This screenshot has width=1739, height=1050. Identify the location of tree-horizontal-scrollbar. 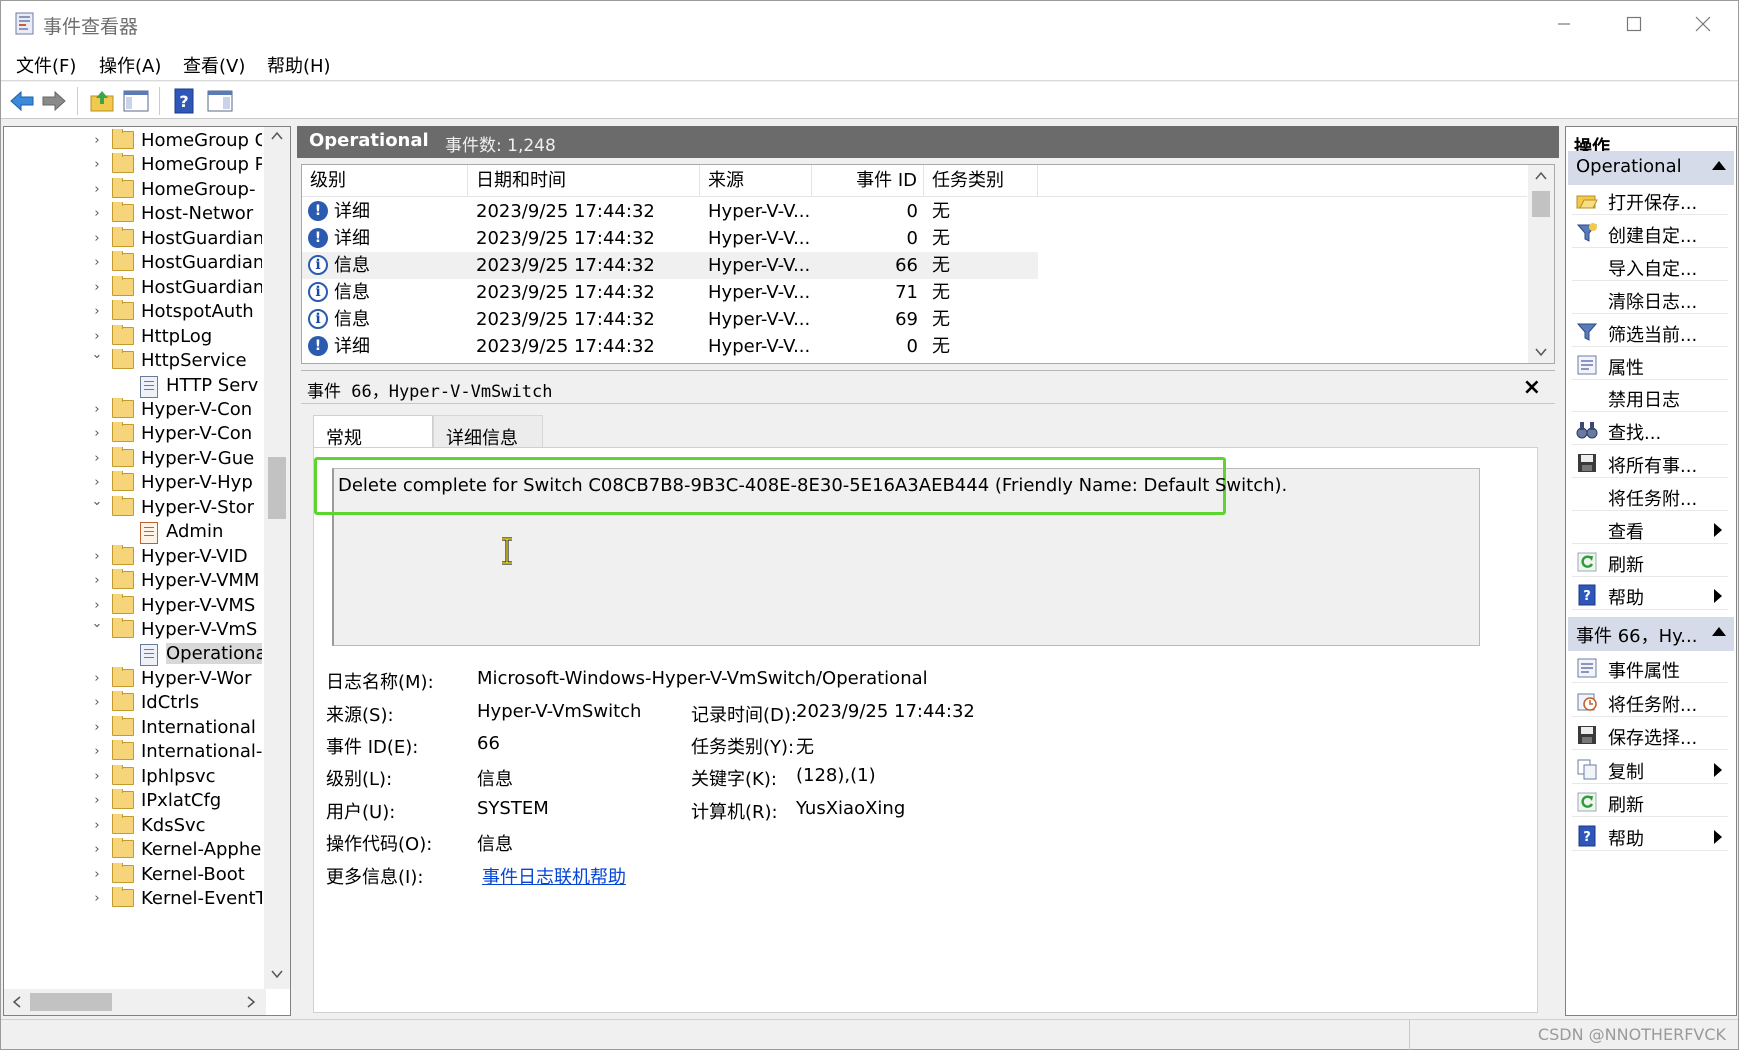
(135, 1002).